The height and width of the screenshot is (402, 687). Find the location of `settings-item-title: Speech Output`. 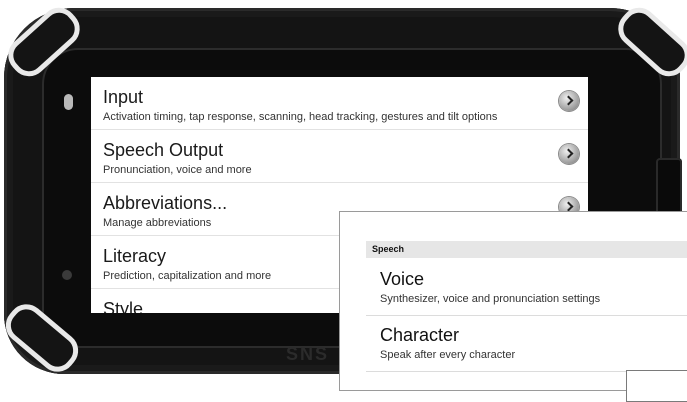

settings-item-title: Speech Output is located at coordinates (163, 150).